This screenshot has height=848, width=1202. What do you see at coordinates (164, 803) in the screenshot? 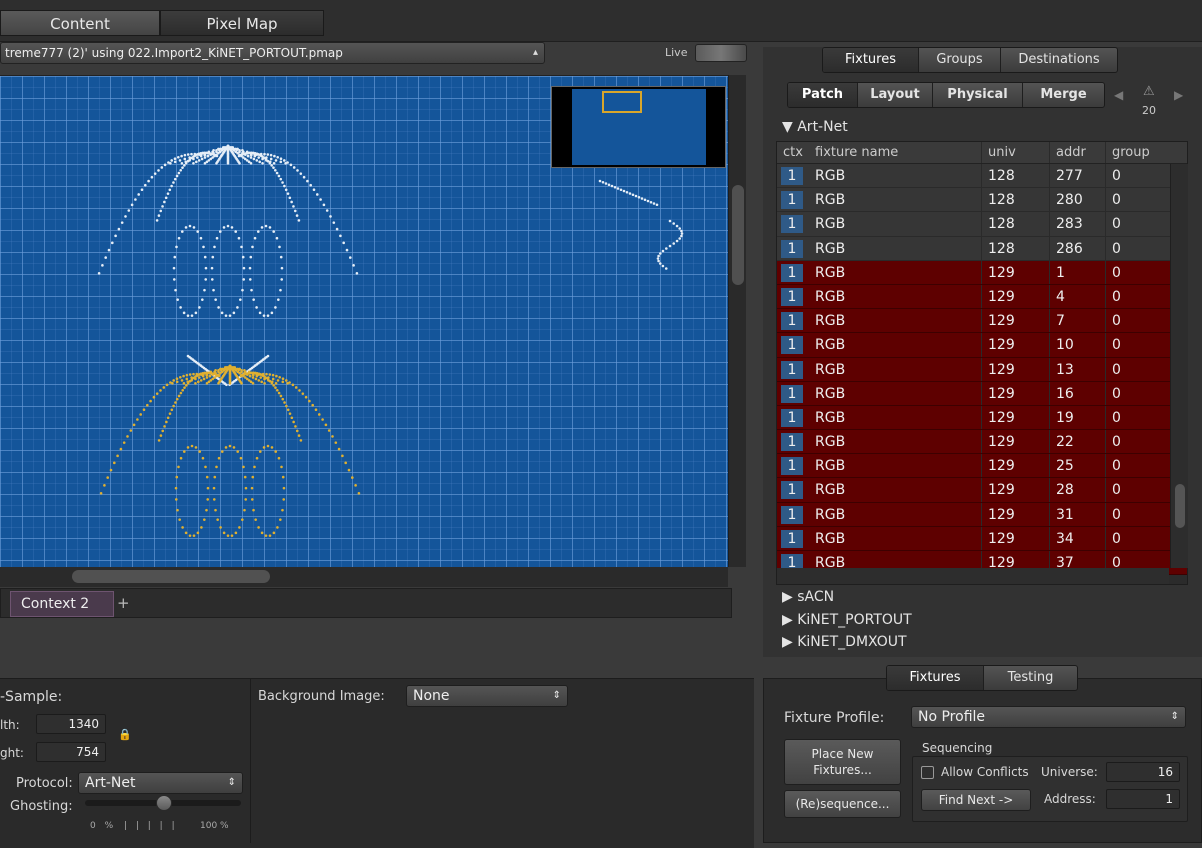
I see `ghosting-slider-knob` at bounding box center [164, 803].